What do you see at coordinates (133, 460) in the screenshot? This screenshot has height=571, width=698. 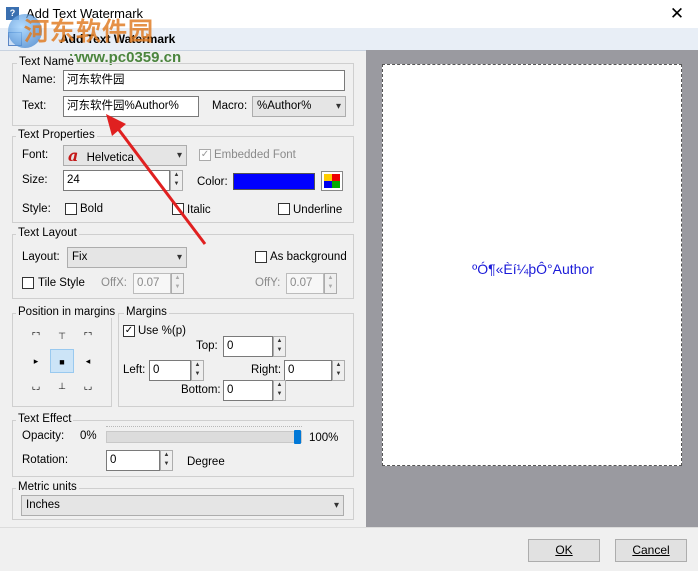 I see `rotation-input: 0` at bounding box center [133, 460].